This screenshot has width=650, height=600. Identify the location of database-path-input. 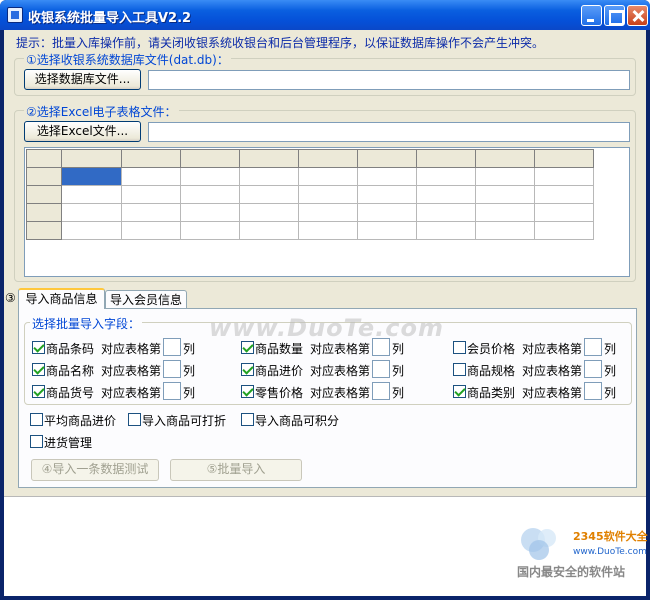
(389, 80).